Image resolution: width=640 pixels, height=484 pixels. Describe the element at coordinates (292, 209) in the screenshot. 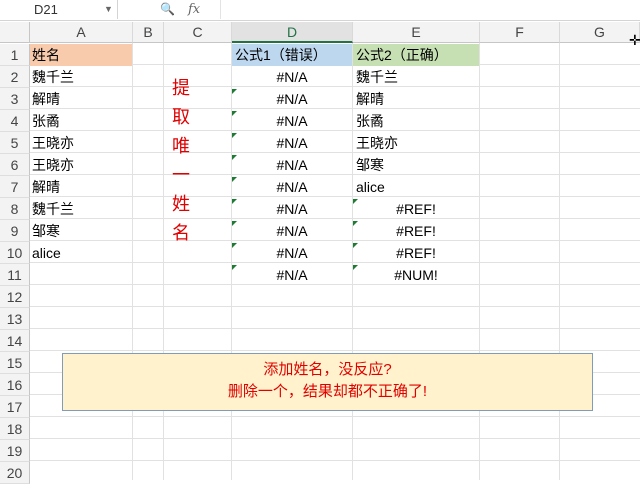

I see `cell-d8: #N/A` at that location.